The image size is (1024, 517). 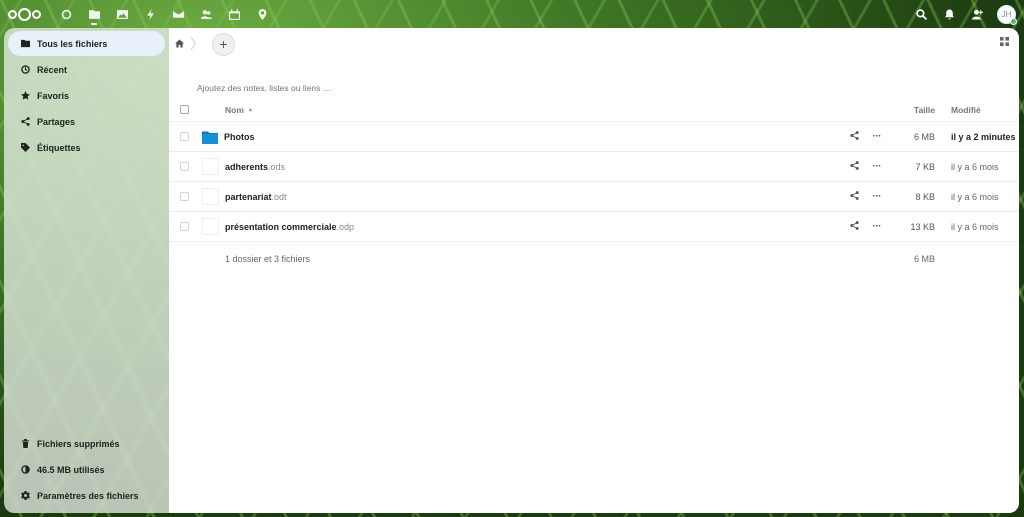 I want to click on file-name: adherents, so click(x=246, y=167).